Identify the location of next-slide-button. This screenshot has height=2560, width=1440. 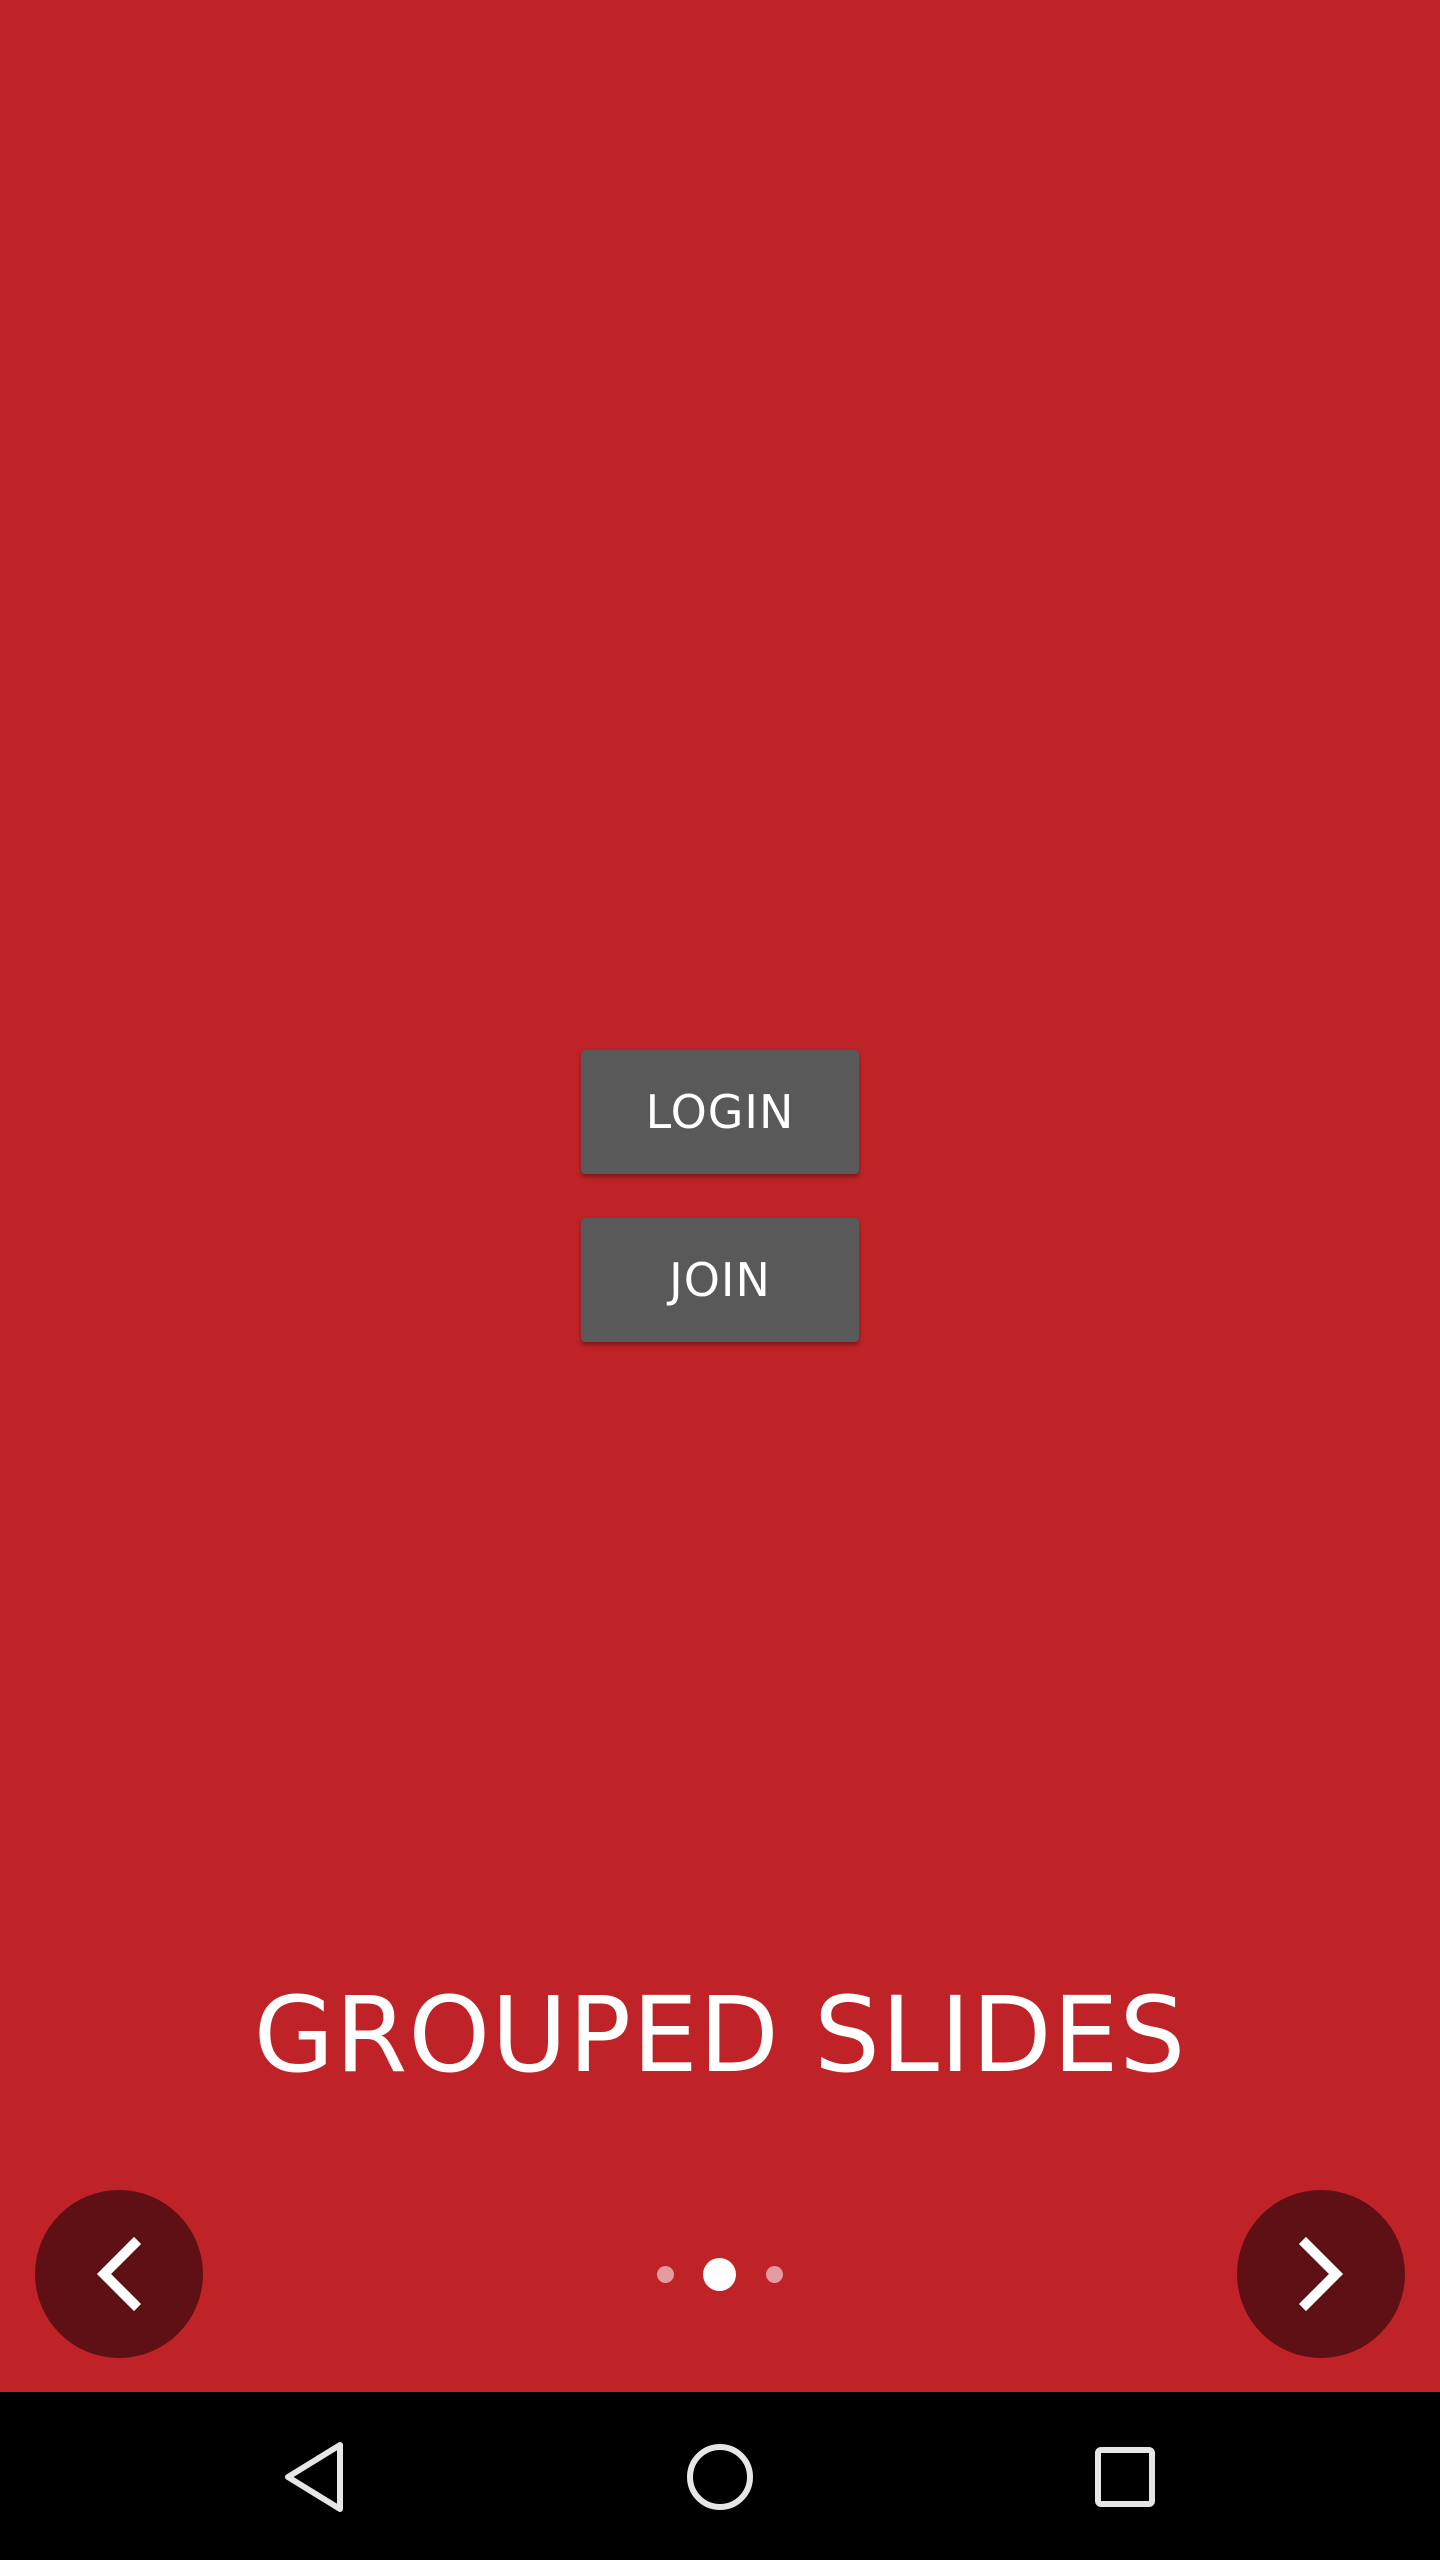
(1321, 2274).